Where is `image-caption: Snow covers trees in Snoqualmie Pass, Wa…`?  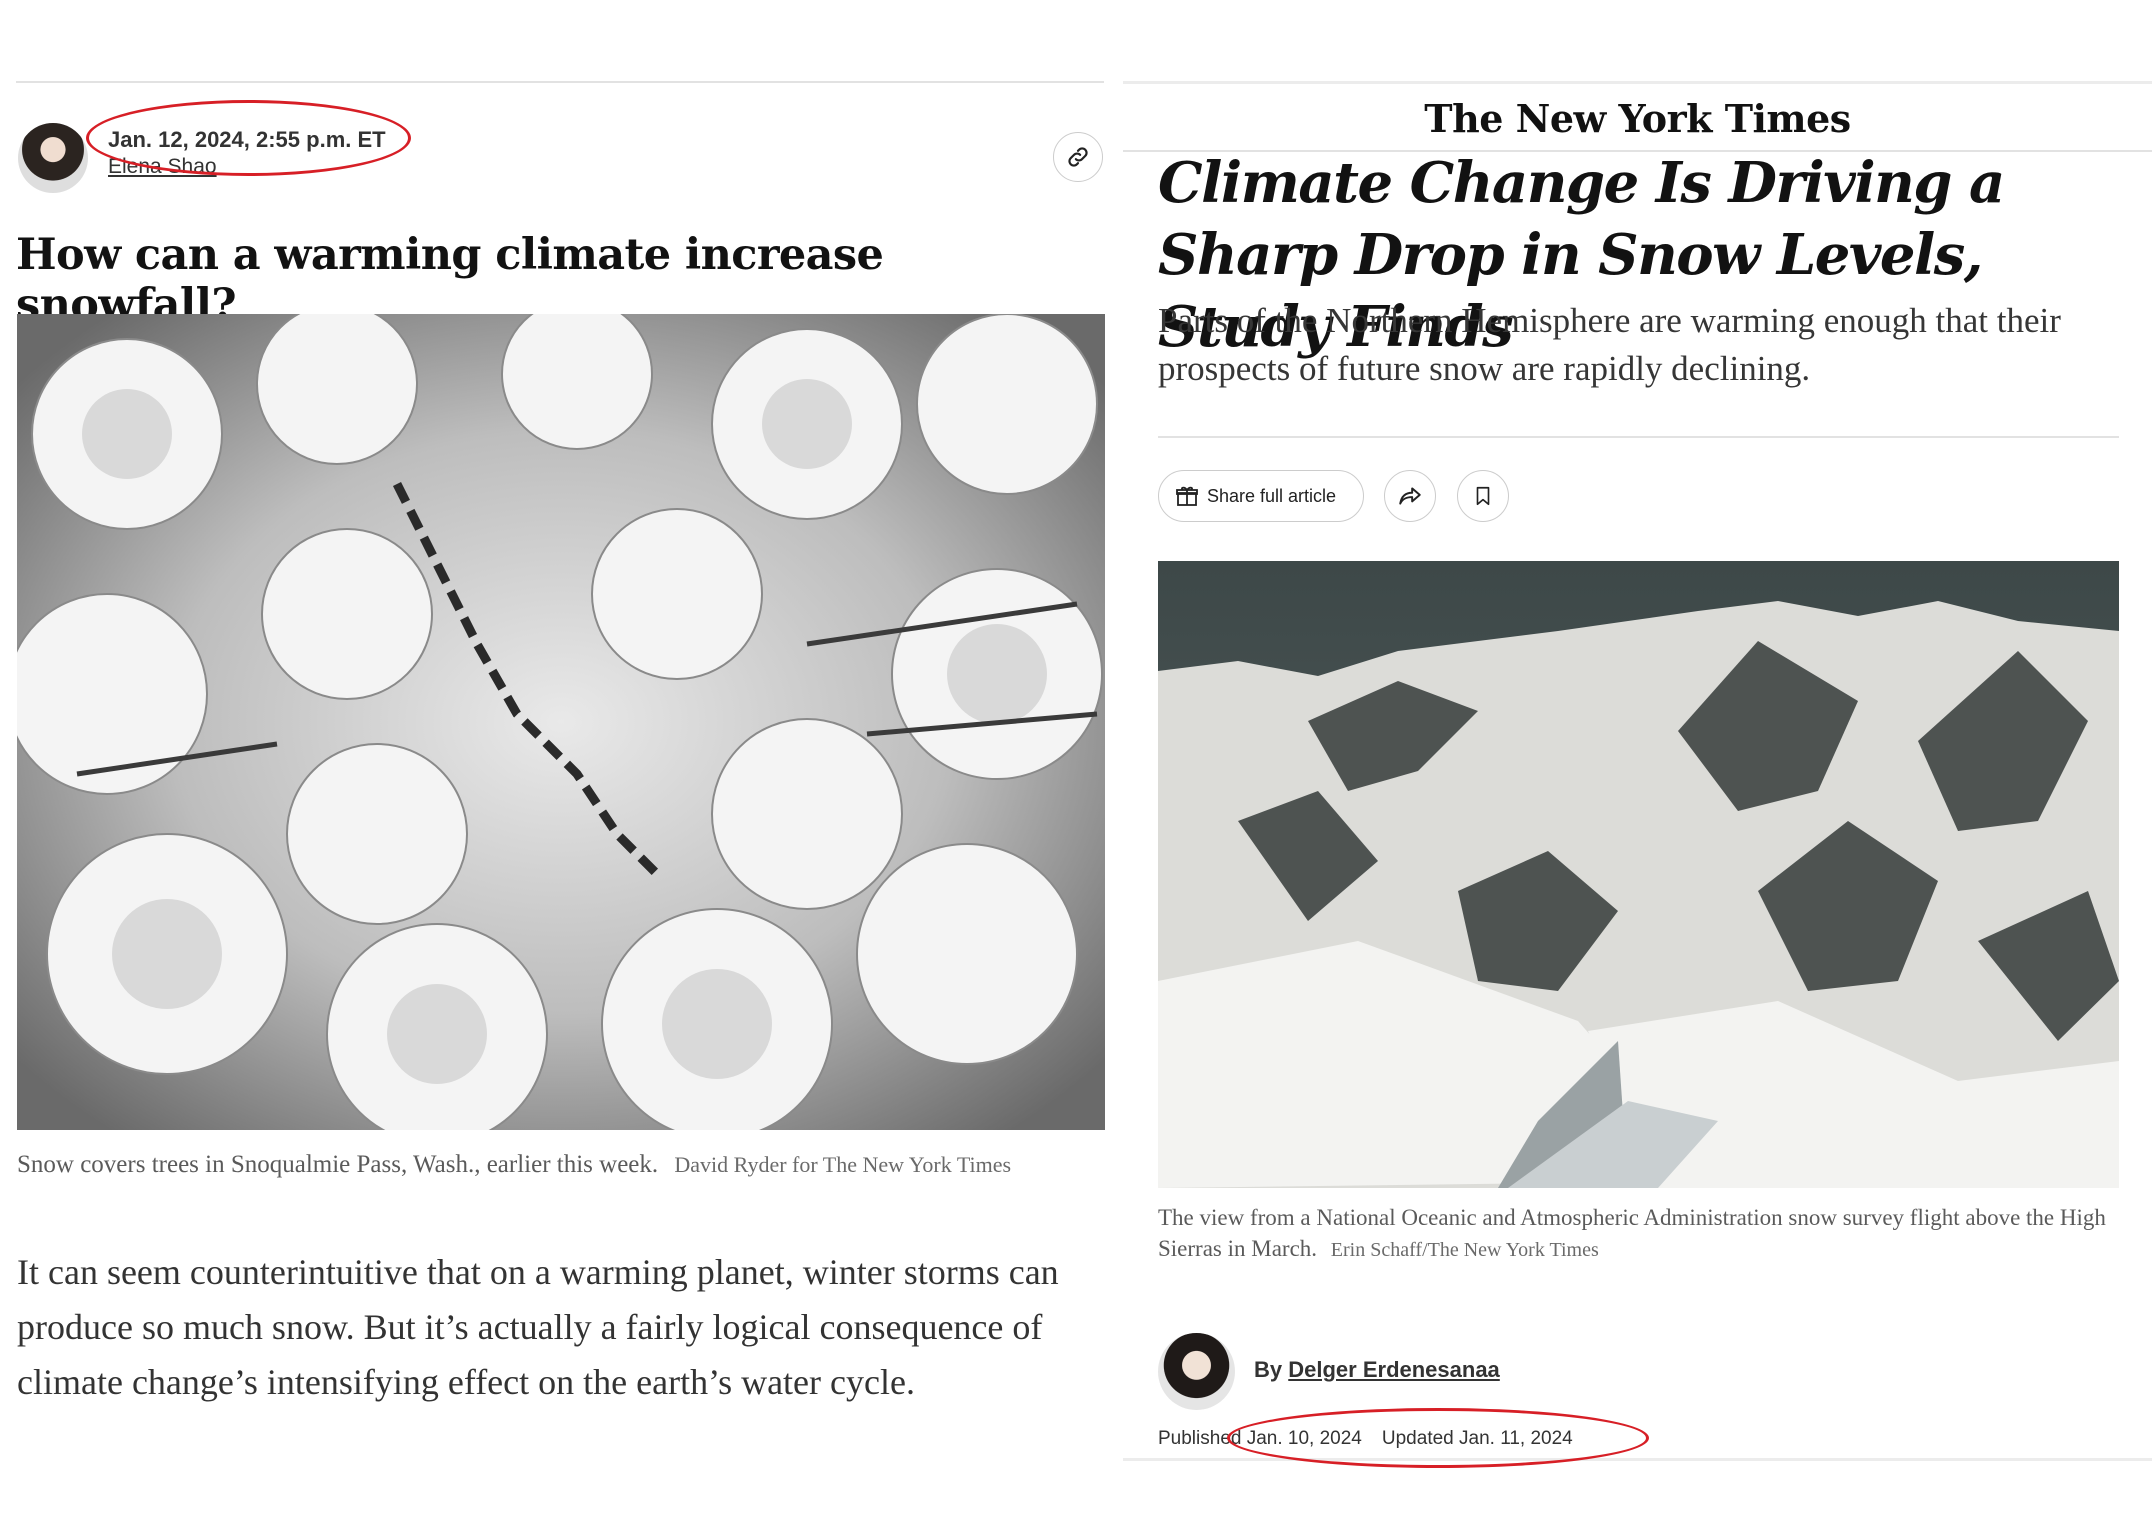
image-caption: Snow covers trees in Snoqualmie Pass, Wa… is located at coordinates (557, 1164).